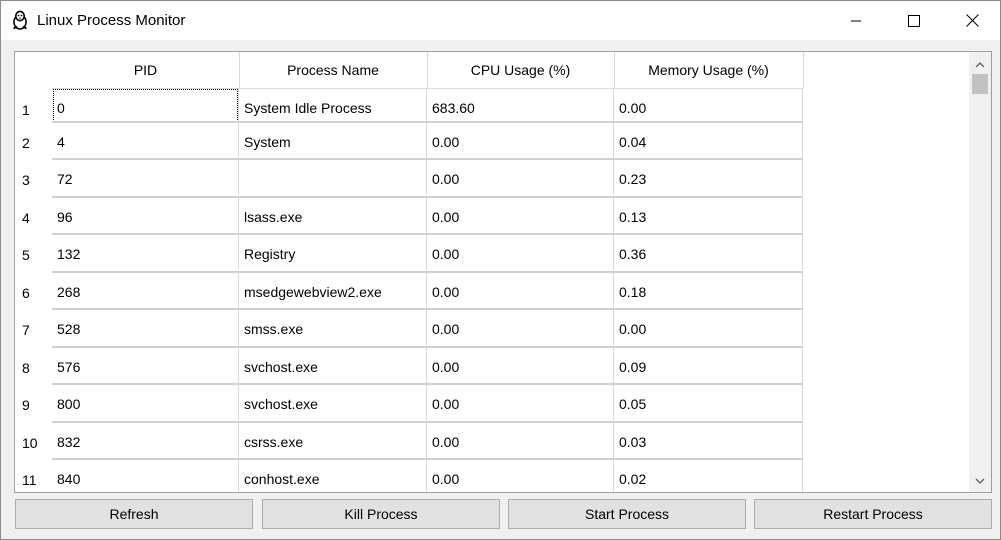 This screenshot has height=540, width=1001. I want to click on restart-process-button: Restart Process, so click(873, 514).